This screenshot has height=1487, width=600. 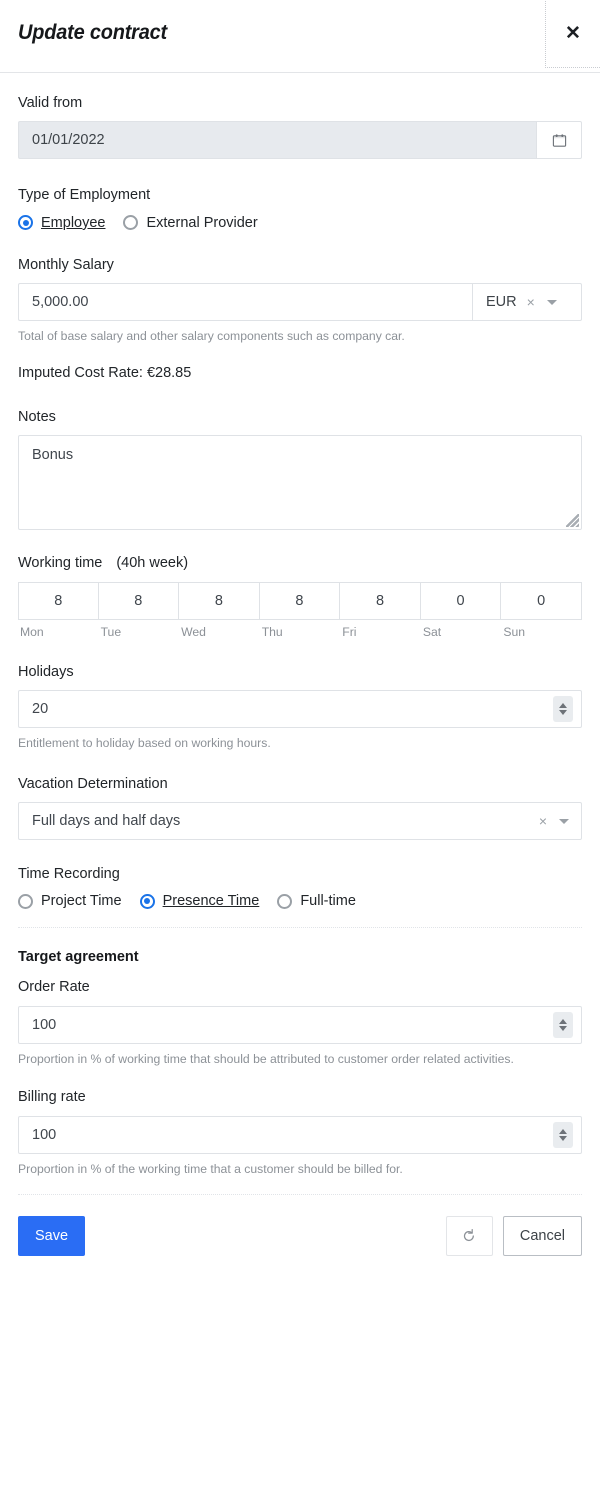 What do you see at coordinates (514, 631) in the screenshot?
I see `day-label-sun: Sun` at bounding box center [514, 631].